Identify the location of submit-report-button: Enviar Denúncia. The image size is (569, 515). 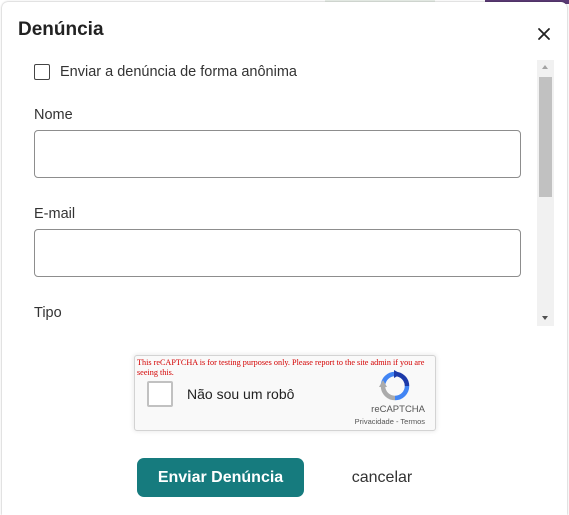
(220, 477).